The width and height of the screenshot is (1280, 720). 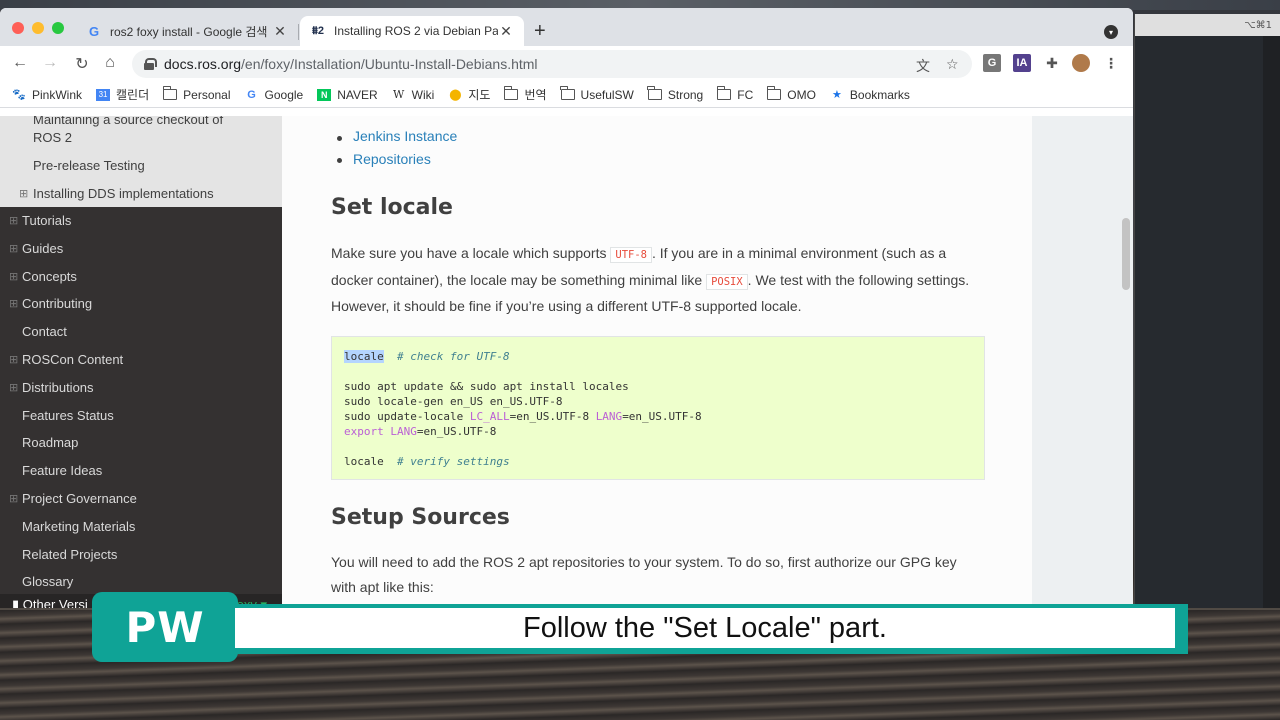 What do you see at coordinates (16, 602) in the screenshot?
I see `book-icon: ▮` at bounding box center [16, 602].